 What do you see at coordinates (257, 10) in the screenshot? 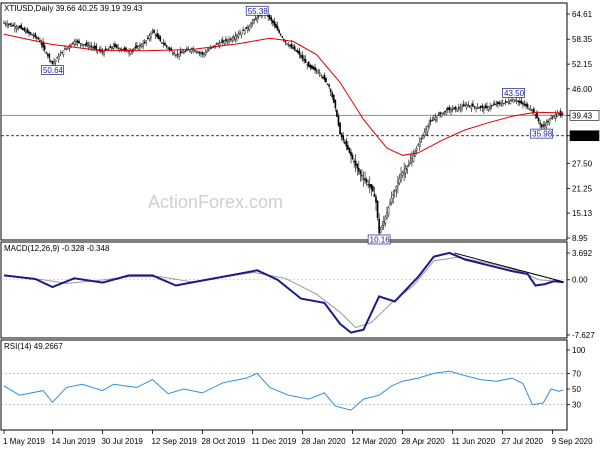
I see `price-annotation: 55.38` at bounding box center [257, 10].